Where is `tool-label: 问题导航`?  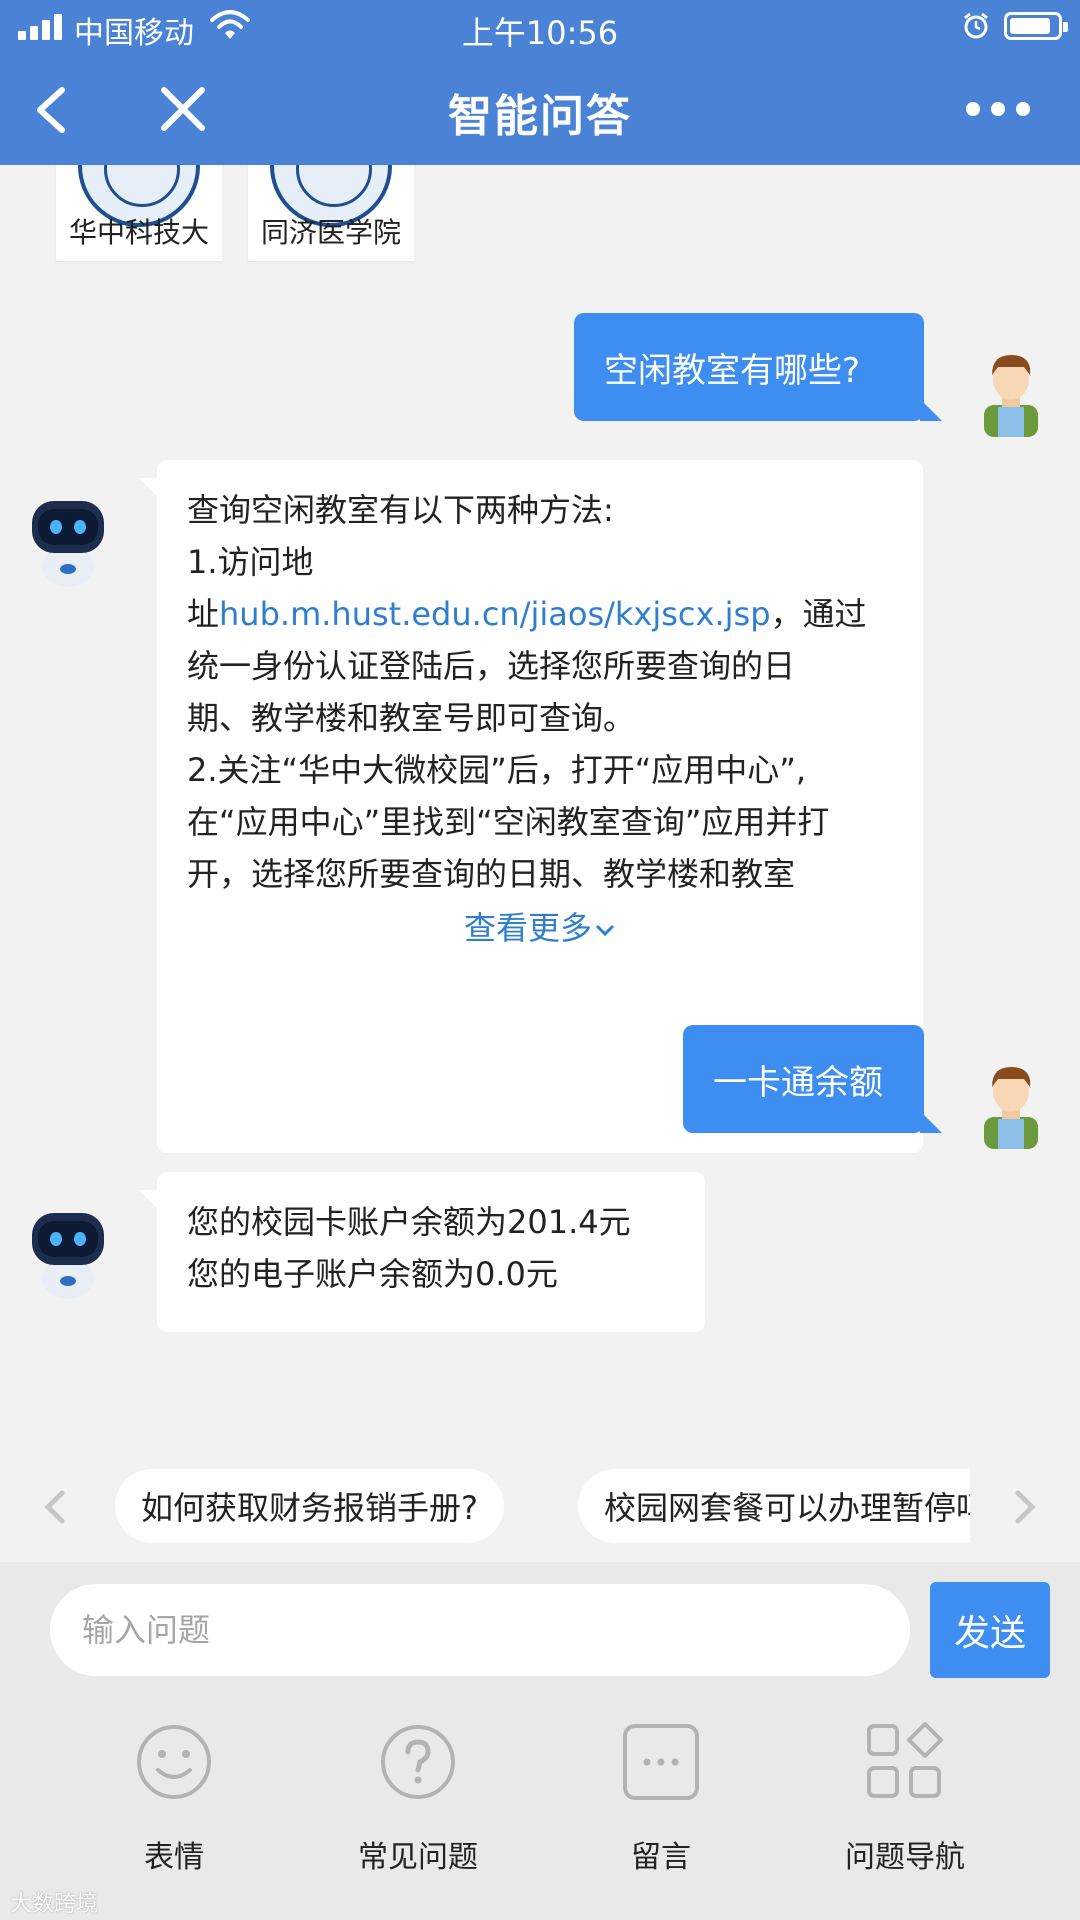
tool-label: 问题导航 is located at coordinates (905, 1857).